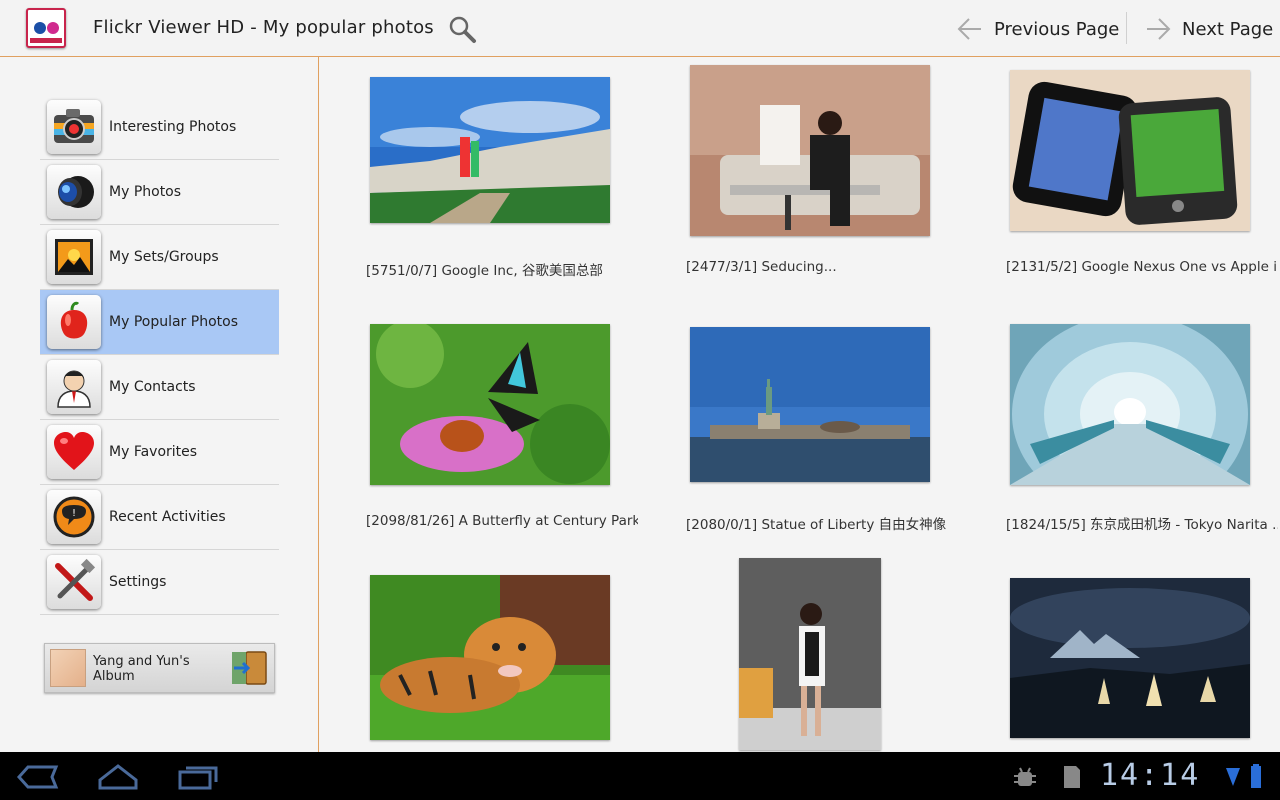 The image size is (1280, 800). I want to click on lens-icon, so click(74, 192).